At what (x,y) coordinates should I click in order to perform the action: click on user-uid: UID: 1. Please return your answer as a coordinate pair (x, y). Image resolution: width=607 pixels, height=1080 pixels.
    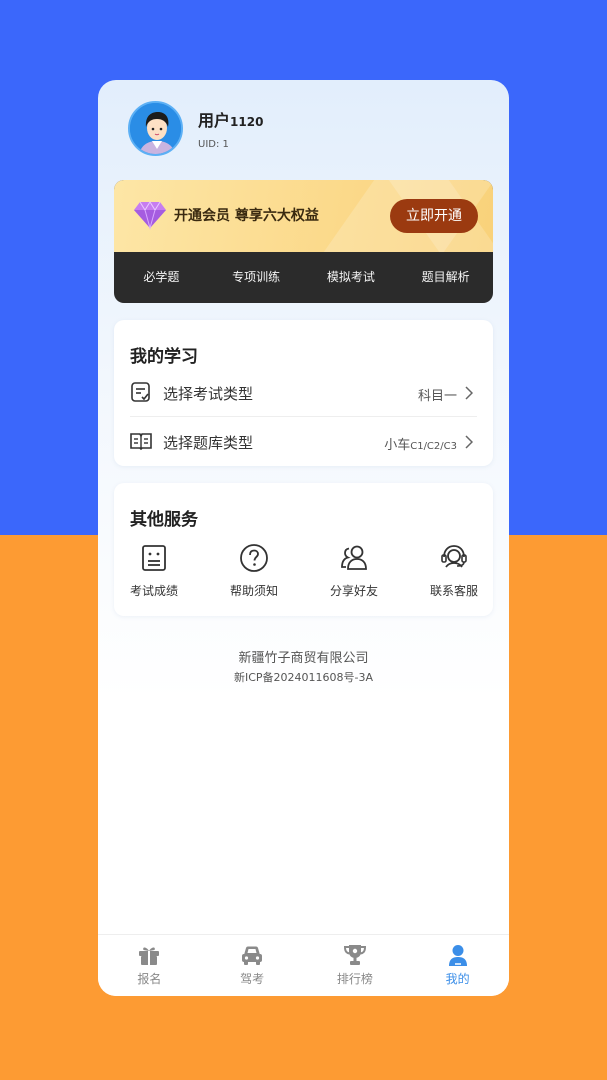
    Looking at the image, I should click on (213, 144).